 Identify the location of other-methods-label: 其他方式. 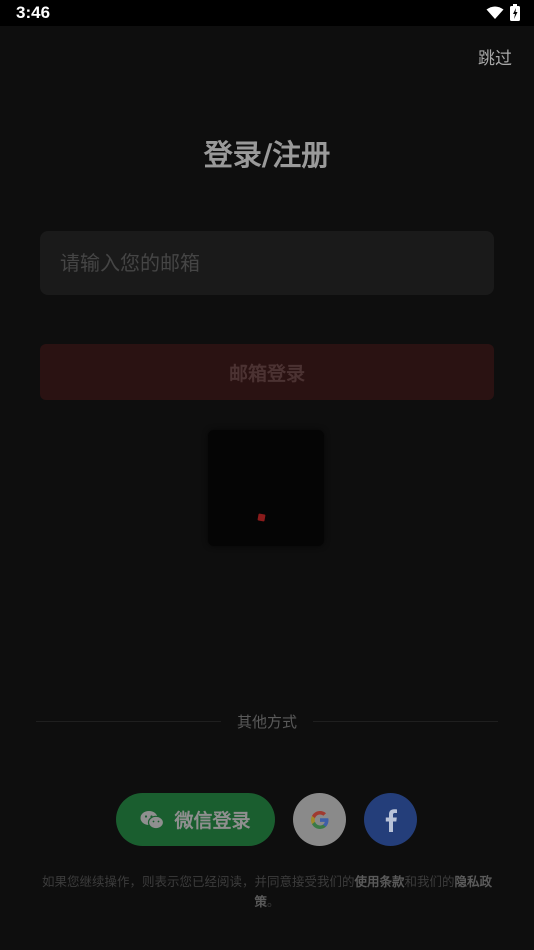
(267, 721).